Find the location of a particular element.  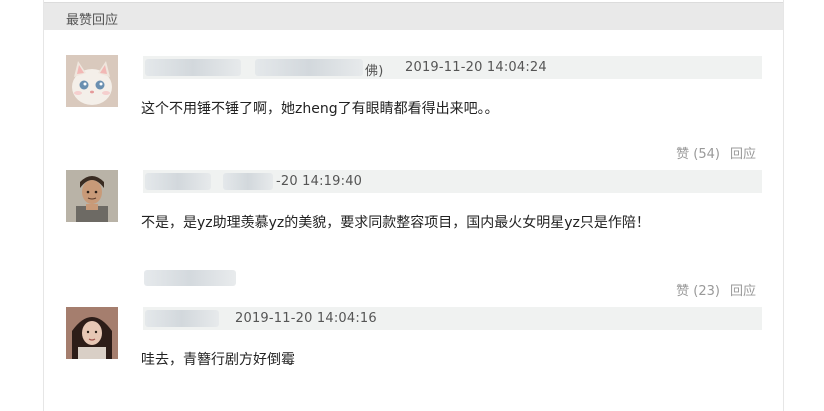

comment-meta-bar: 2019-11-20 14:04:16 is located at coordinates (452, 318).